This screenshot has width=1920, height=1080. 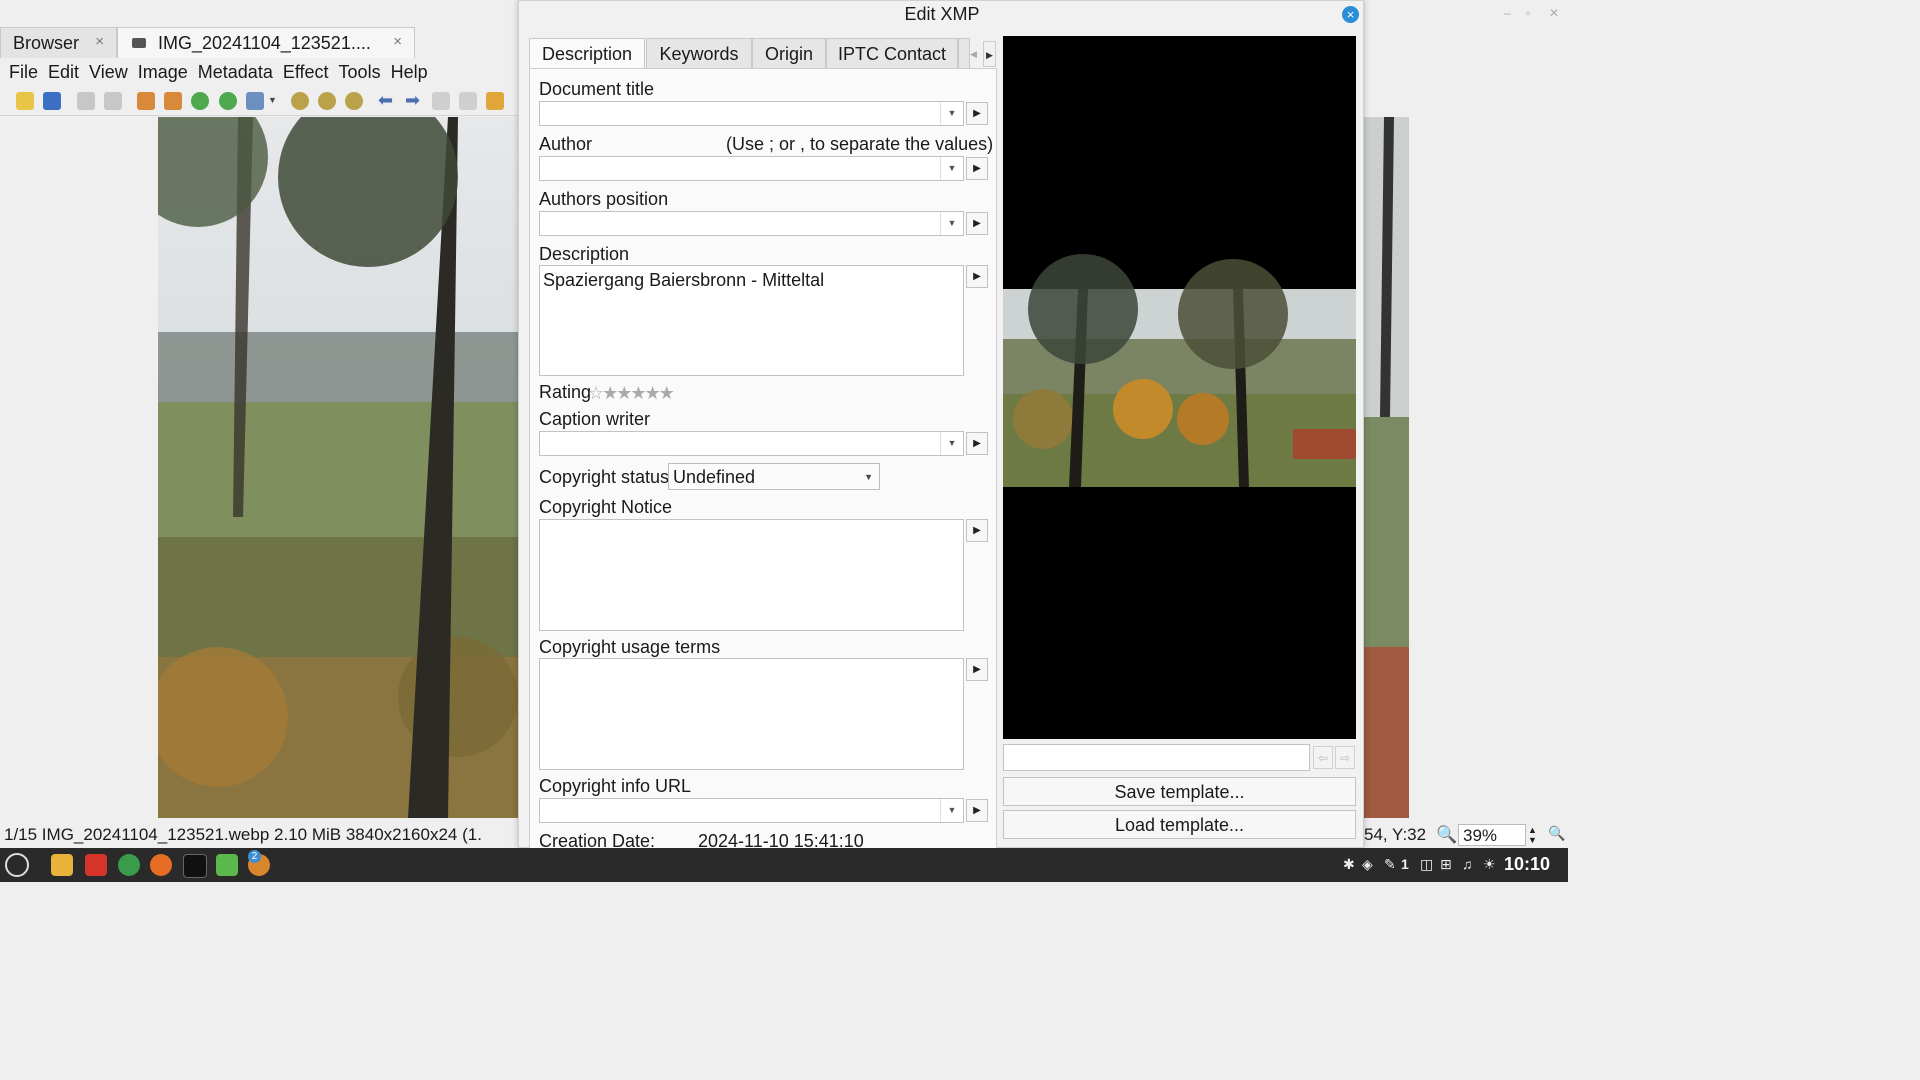 I want to click on tab-scroll-right-icon: ▶, so click(x=989, y=54).